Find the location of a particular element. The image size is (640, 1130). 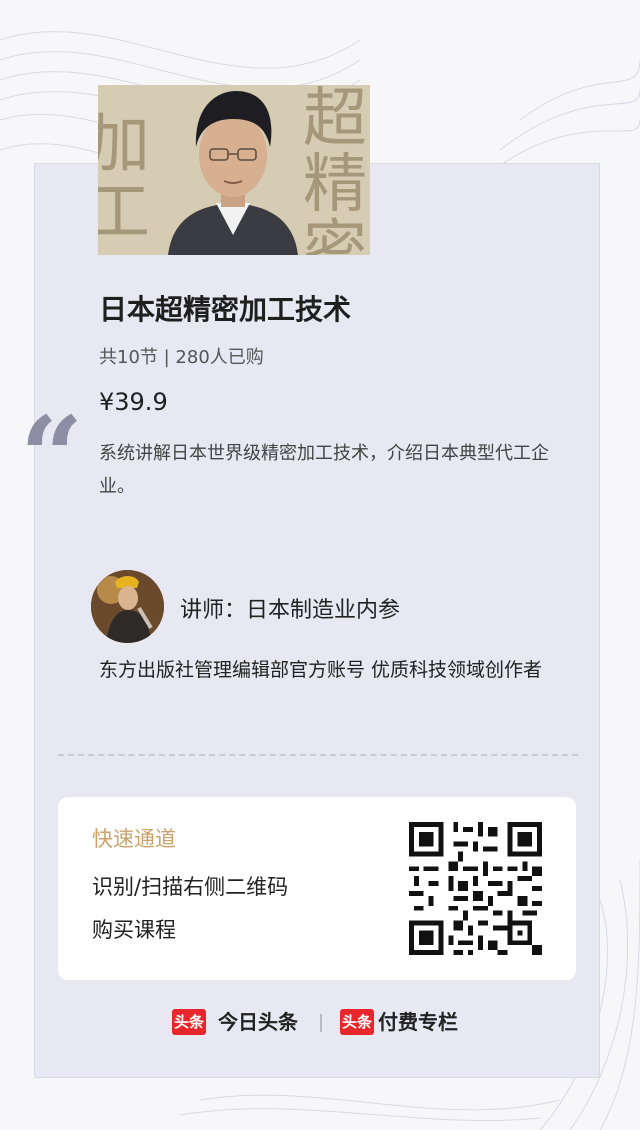

qr-code-icon is located at coordinates (475, 888).